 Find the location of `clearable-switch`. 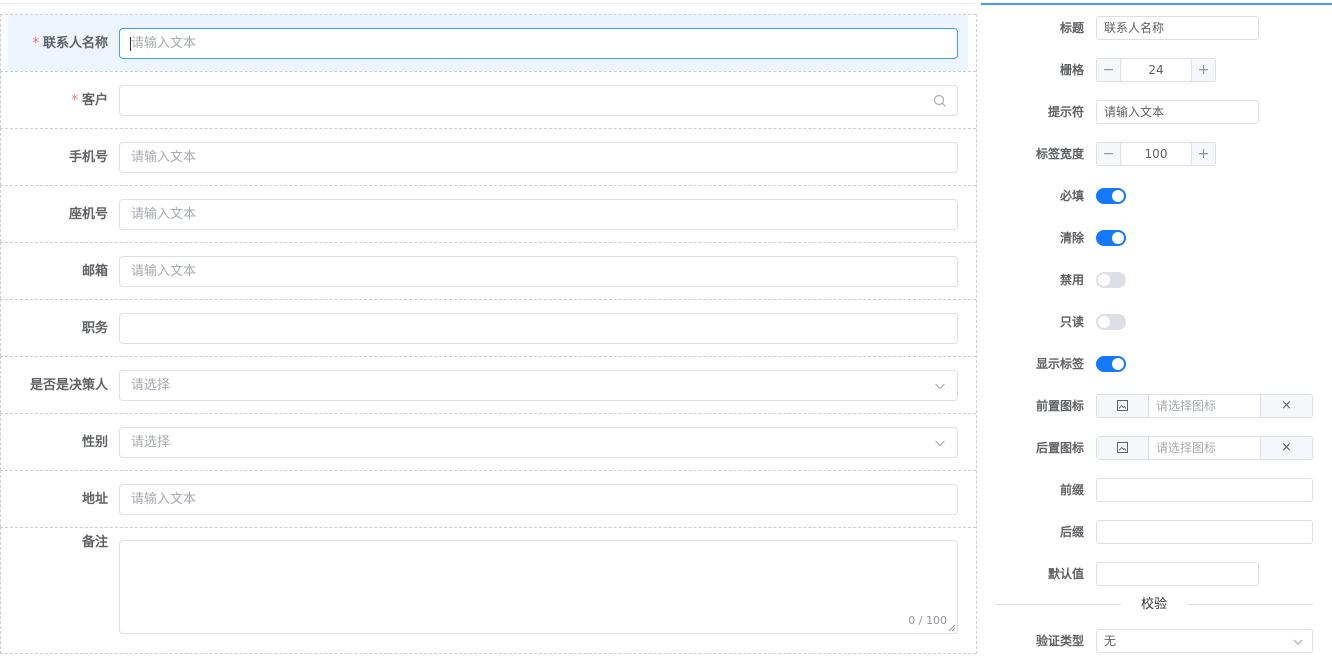

clearable-switch is located at coordinates (1111, 238).